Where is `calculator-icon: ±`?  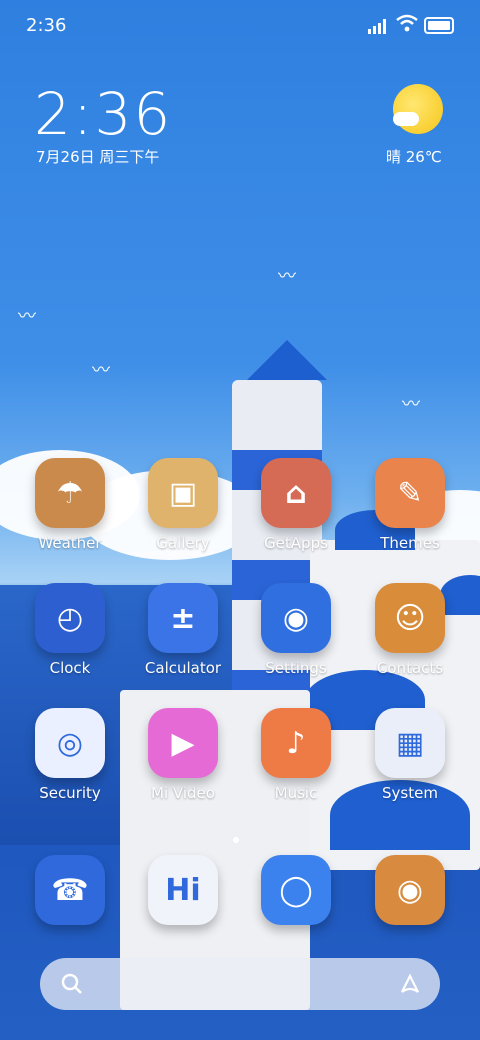 calculator-icon: ± is located at coordinates (183, 618).